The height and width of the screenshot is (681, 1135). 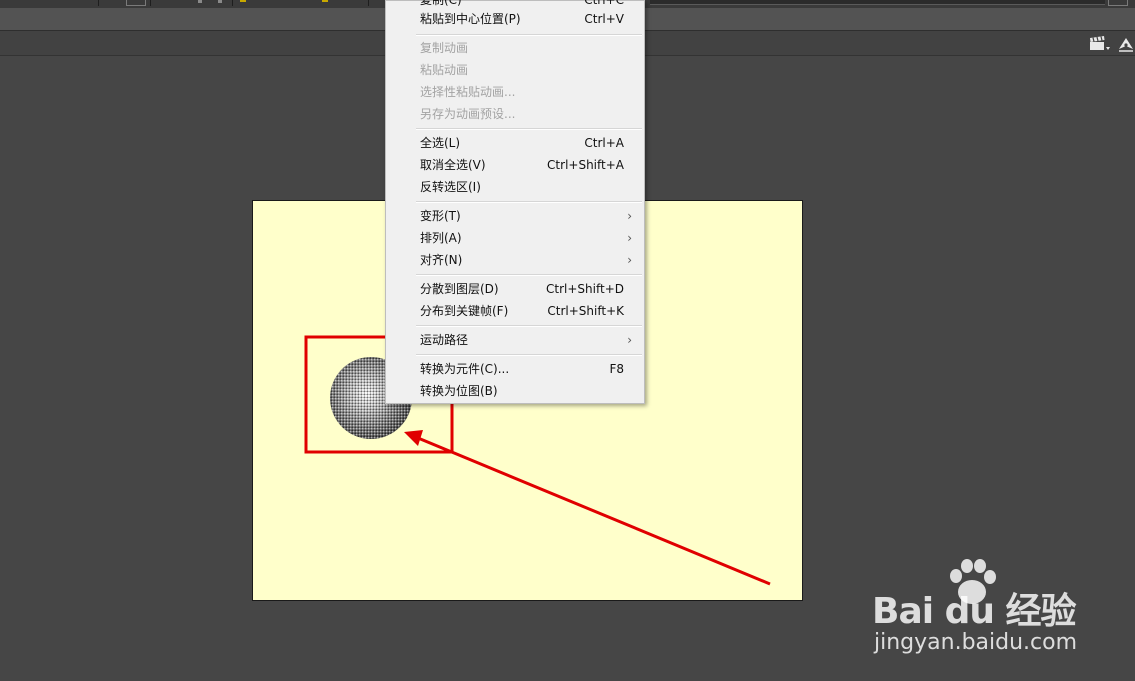 I want to click on menu-item-paste-center: 粘贴到中心位置(P) Ctrl+V, so click(x=515, y=19).